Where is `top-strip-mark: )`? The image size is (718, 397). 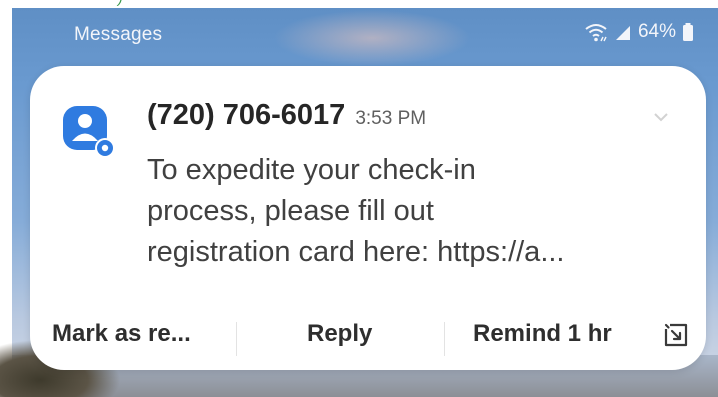 top-strip-mark: ) is located at coordinates (120, 2).